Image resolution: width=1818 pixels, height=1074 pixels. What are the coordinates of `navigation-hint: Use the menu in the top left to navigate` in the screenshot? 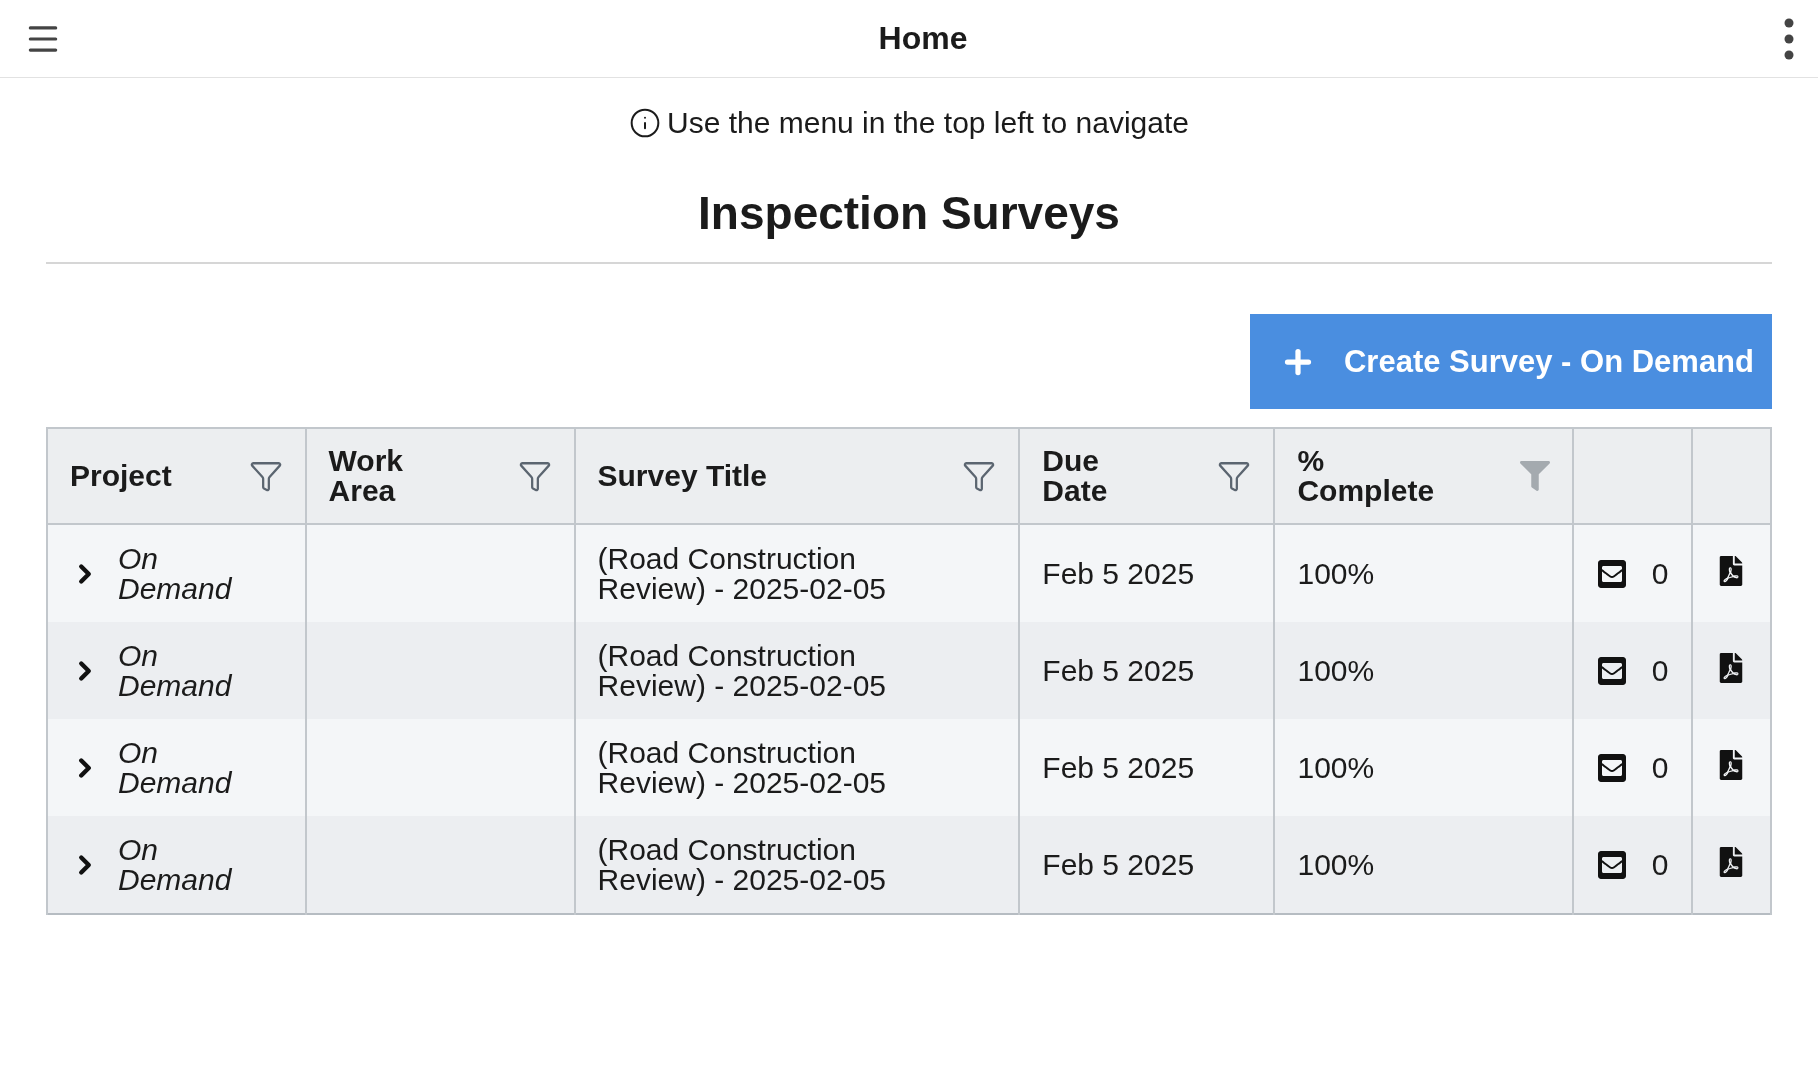 It's located at (928, 123).